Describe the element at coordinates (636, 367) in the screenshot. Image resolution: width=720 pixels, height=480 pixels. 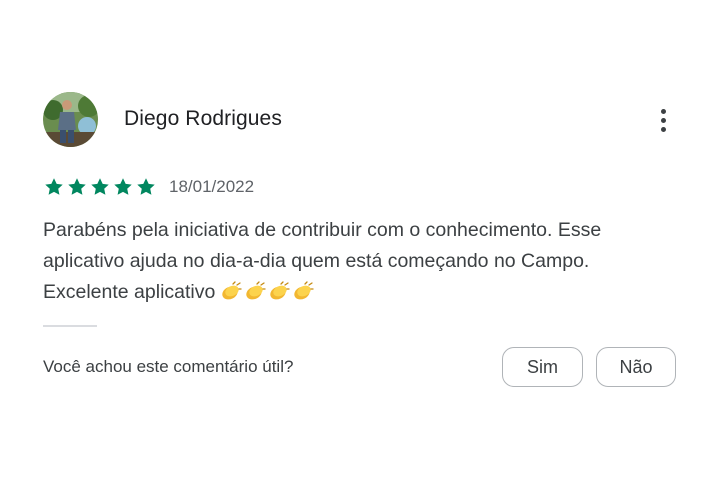
I see `helpful-no-button: Não` at that location.